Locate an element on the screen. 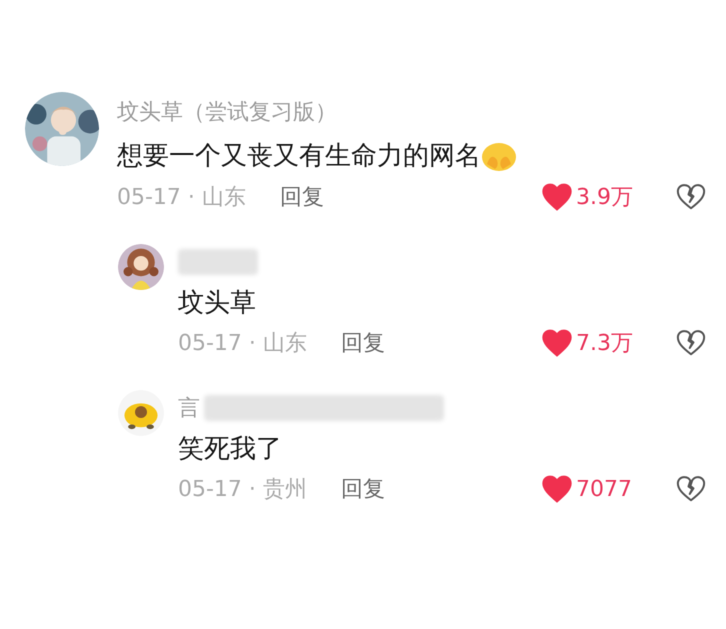 This screenshot has height=629, width=726. like-count: 7077 is located at coordinates (604, 490).